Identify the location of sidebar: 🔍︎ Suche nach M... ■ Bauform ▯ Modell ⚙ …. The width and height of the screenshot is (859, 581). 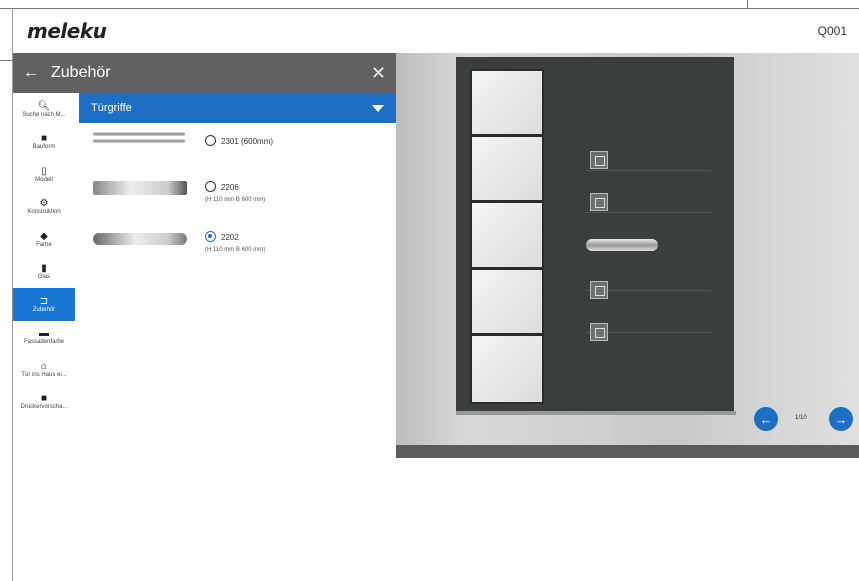
(44, 275).